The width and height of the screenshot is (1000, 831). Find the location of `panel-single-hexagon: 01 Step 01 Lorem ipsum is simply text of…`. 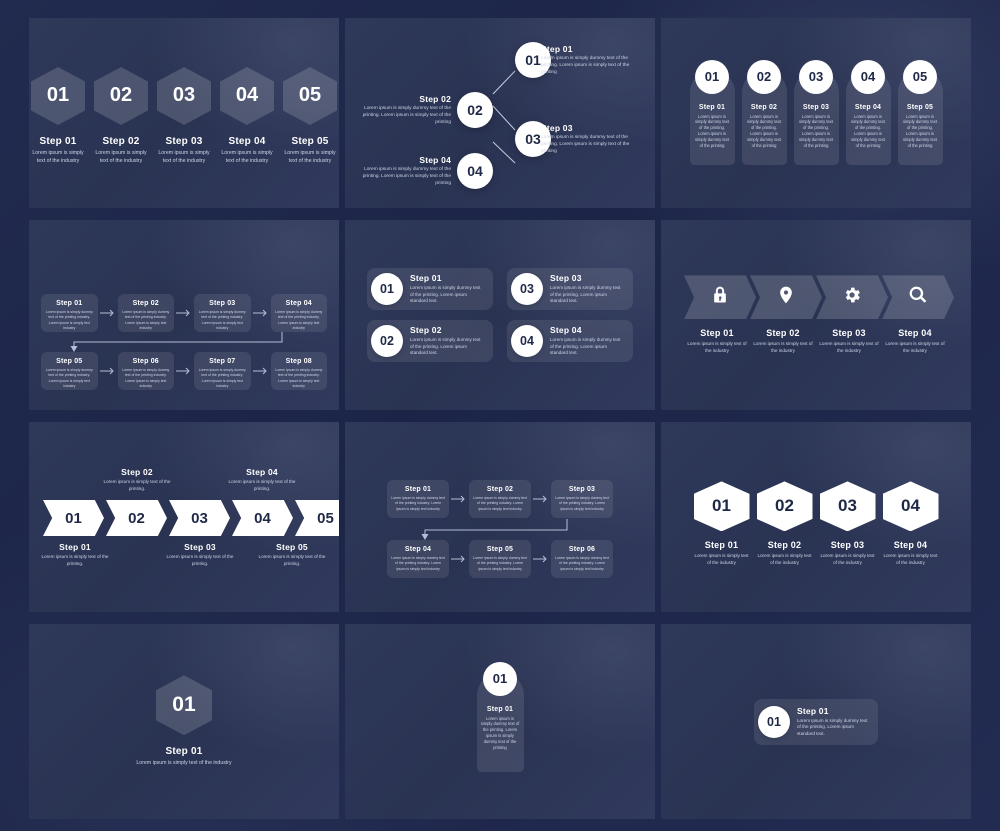

panel-single-hexagon: 01 Step 01 Lorem ipsum is simply text of… is located at coordinates (184, 721).